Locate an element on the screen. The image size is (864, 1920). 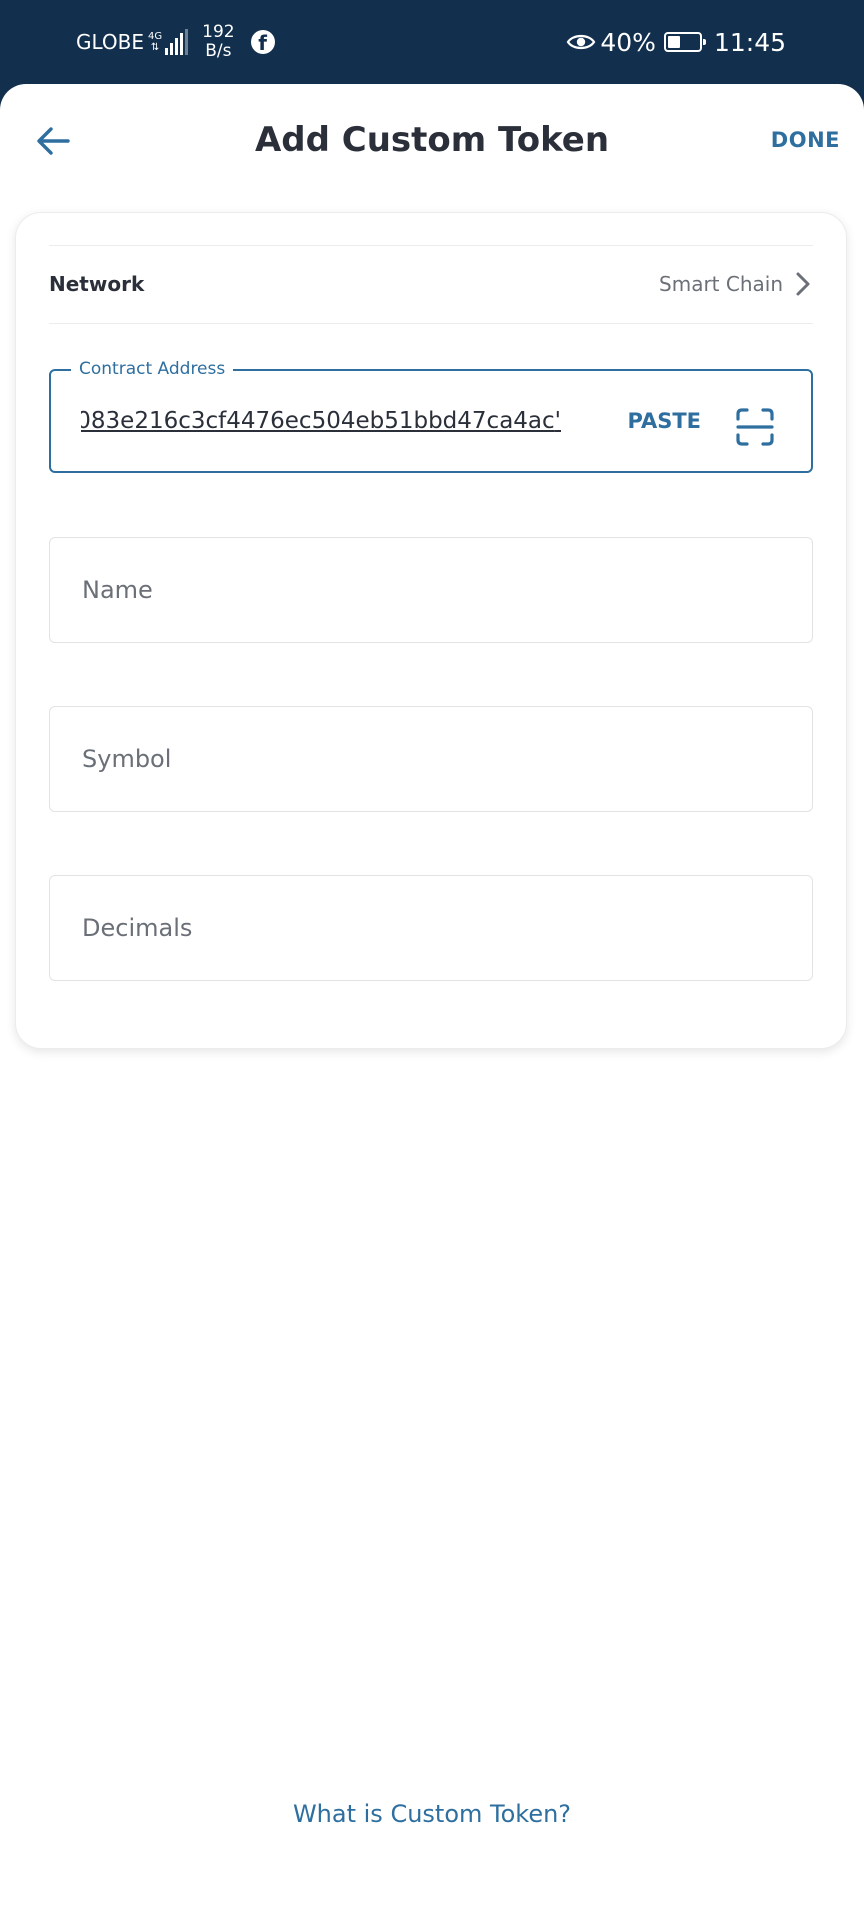
symbol-field is located at coordinates (431, 759).